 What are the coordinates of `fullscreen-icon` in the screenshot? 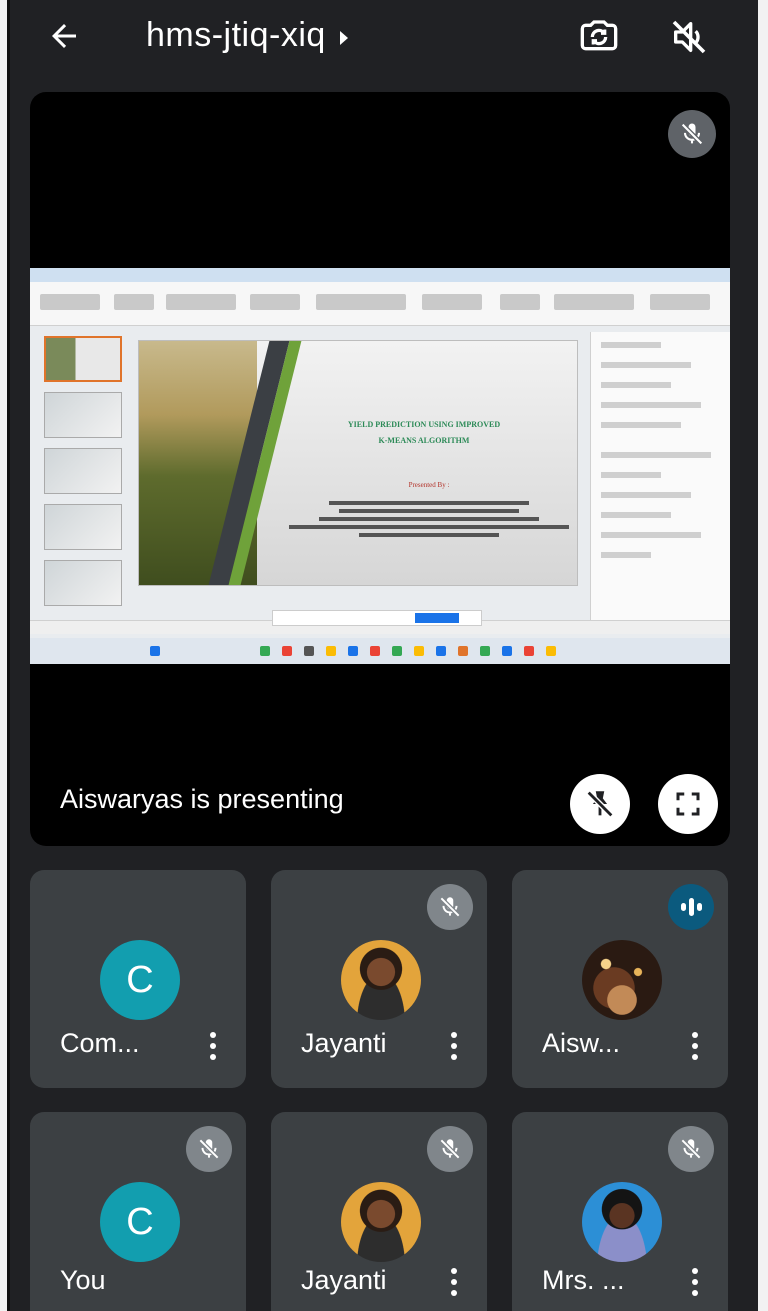 It's located at (688, 804).